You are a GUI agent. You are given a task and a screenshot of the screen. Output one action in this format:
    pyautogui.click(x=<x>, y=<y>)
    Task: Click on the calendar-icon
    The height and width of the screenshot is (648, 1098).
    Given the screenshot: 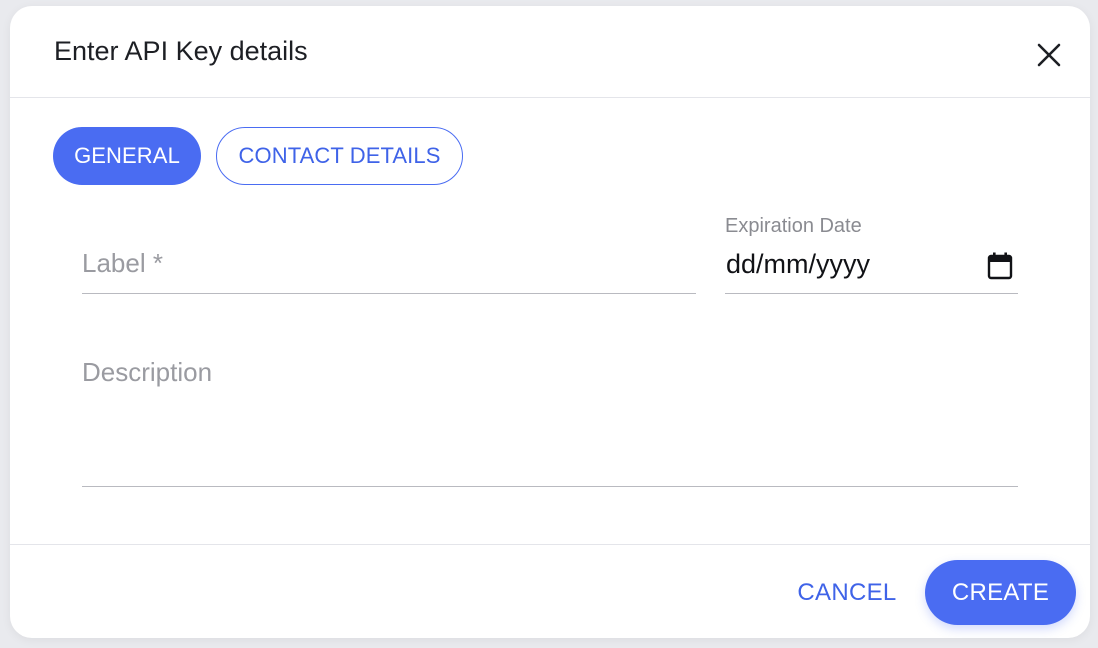 What is the action you would take?
    pyautogui.click(x=1000, y=266)
    